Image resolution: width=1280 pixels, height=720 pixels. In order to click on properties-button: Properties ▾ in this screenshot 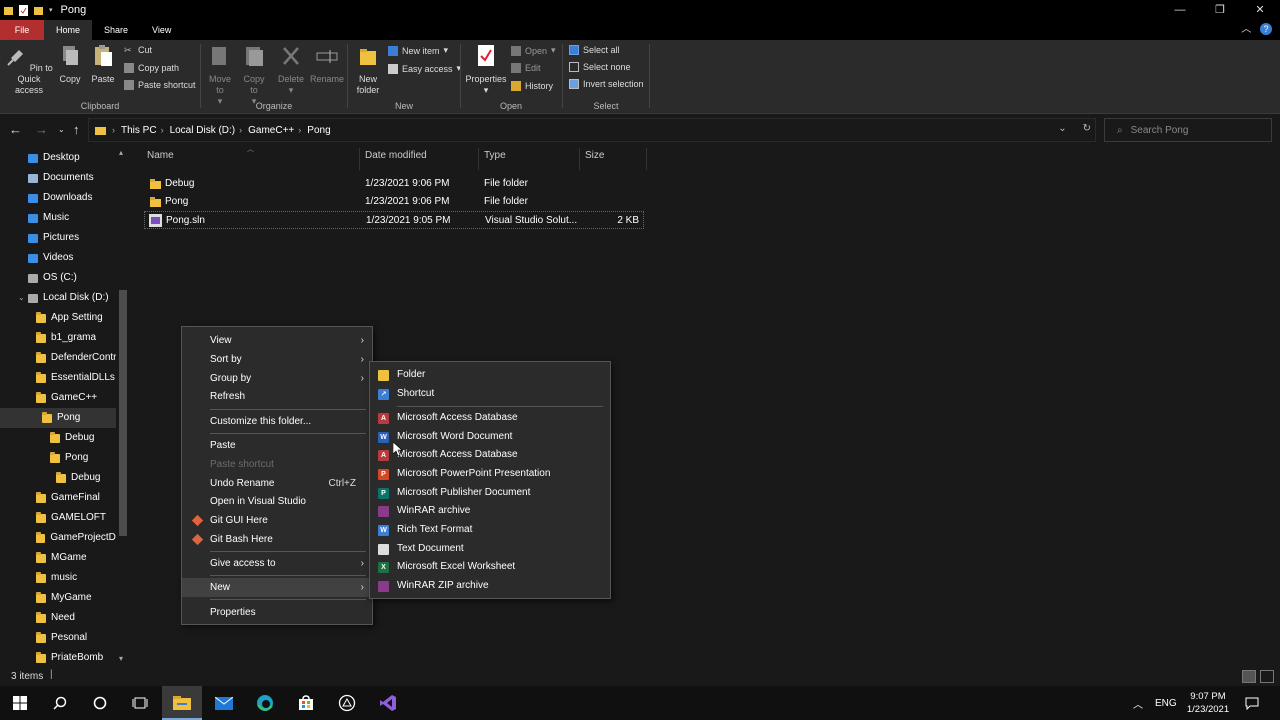, I will do `click(486, 70)`.